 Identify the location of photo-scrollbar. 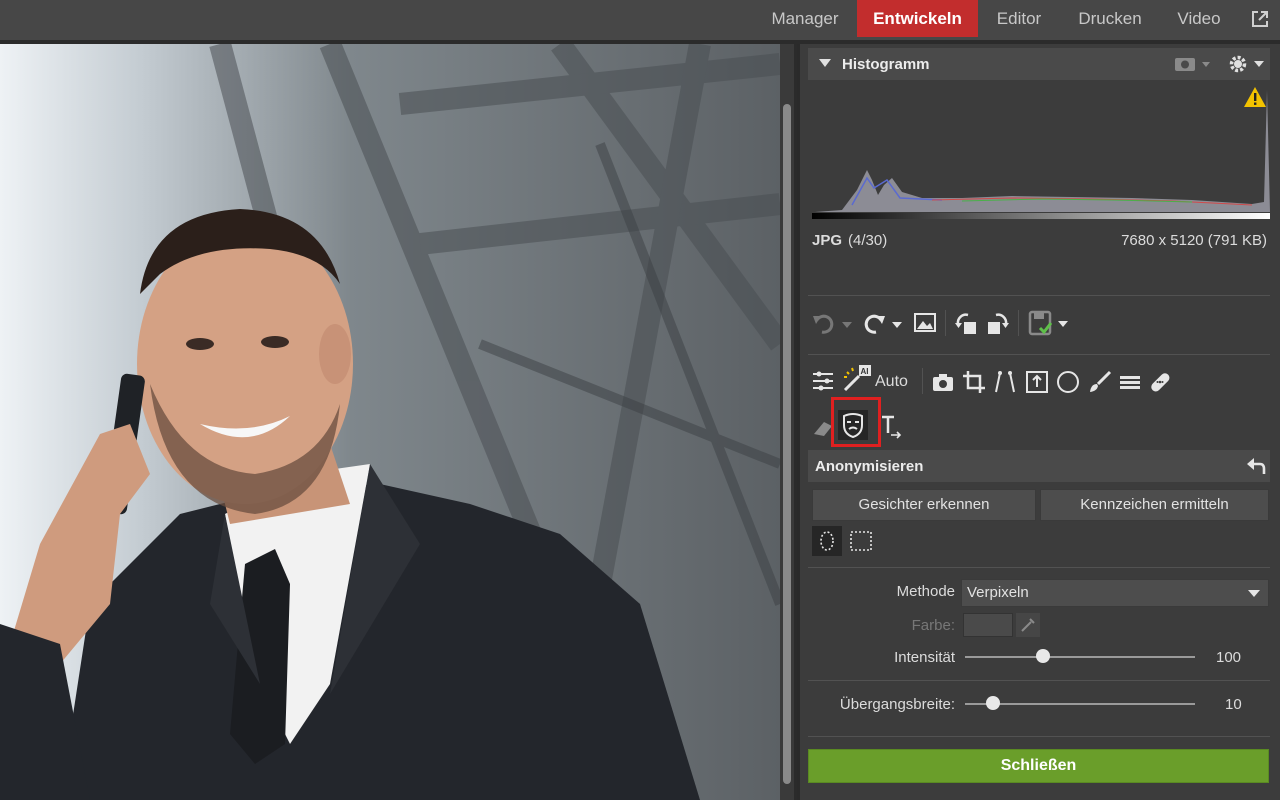
(787, 422).